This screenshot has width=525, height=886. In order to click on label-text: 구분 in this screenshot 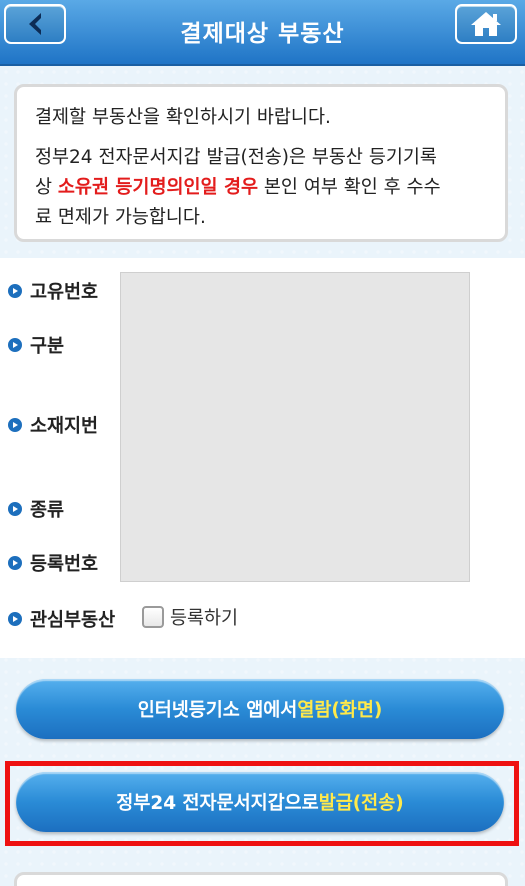, I will do `click(47, 346)`.